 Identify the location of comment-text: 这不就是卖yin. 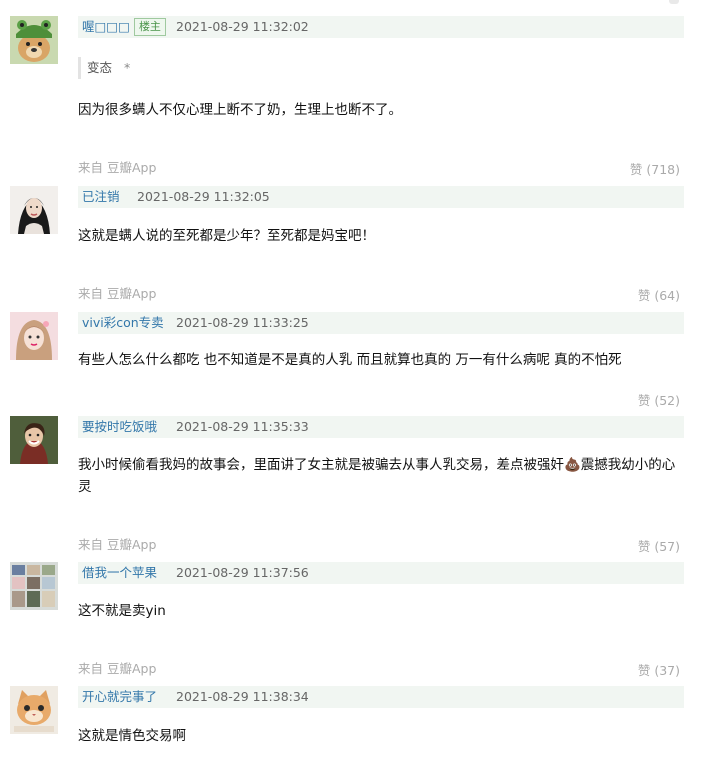
(122, 611).